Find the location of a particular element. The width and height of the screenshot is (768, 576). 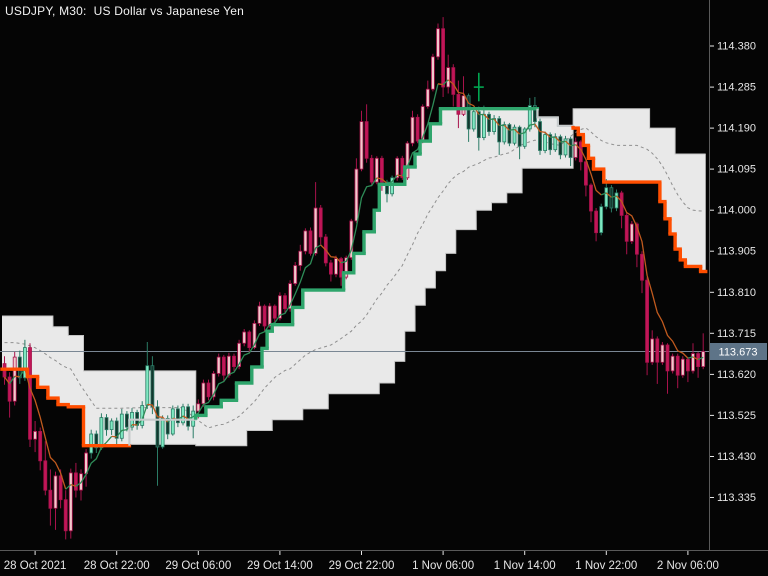

price-tick-label: 113.430 is located at coordinates (736, 457).